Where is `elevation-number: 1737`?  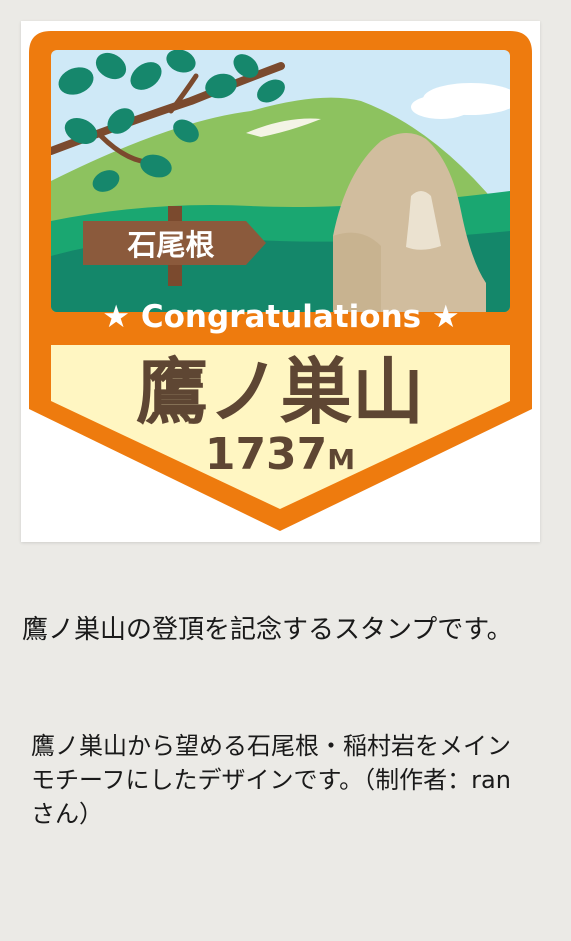
elevation-number: 1737 is located at coordinates (266, 454).